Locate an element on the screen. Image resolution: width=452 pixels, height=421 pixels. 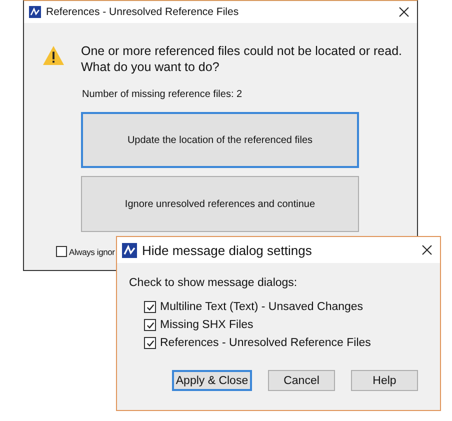
dialog-button: Apply & Close is located at coordinates (212, 380).